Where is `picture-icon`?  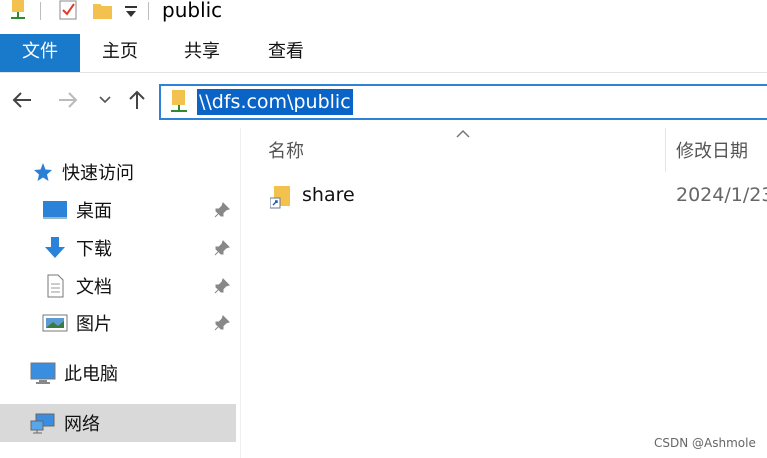
picture-icon is located at coordinates (55, 323).